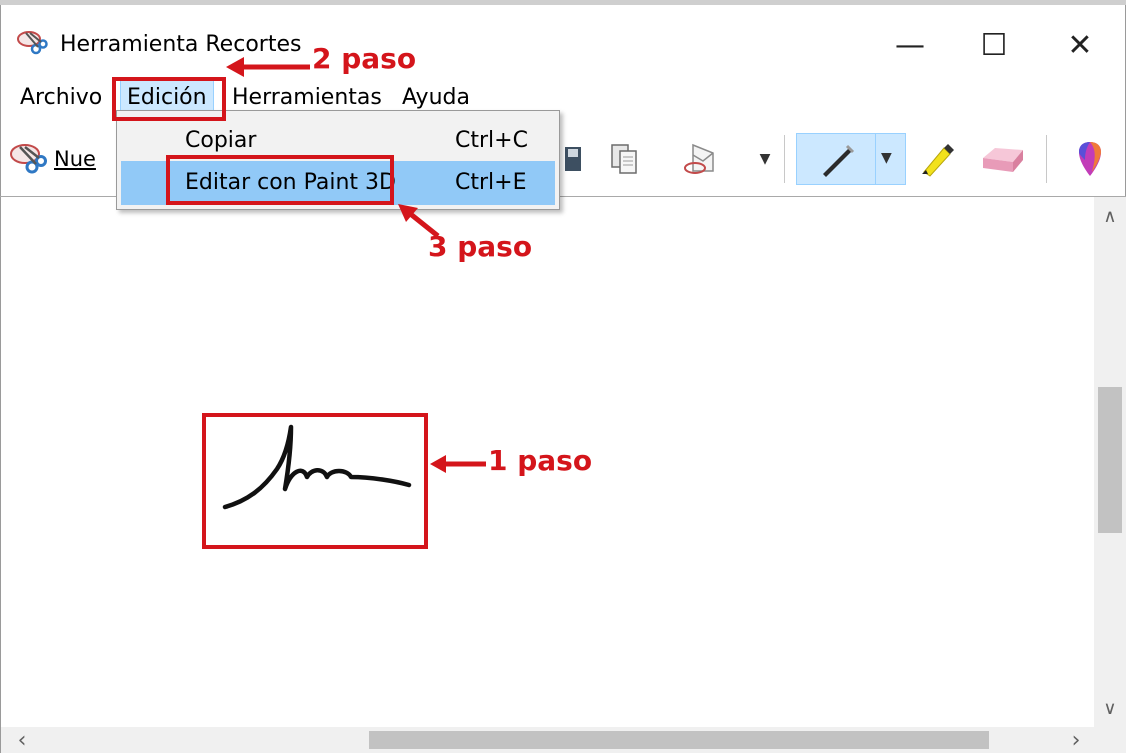 This screenshot has height=753, width=1126. I want to click on annotation-arrow-step1, so click(458, 464).